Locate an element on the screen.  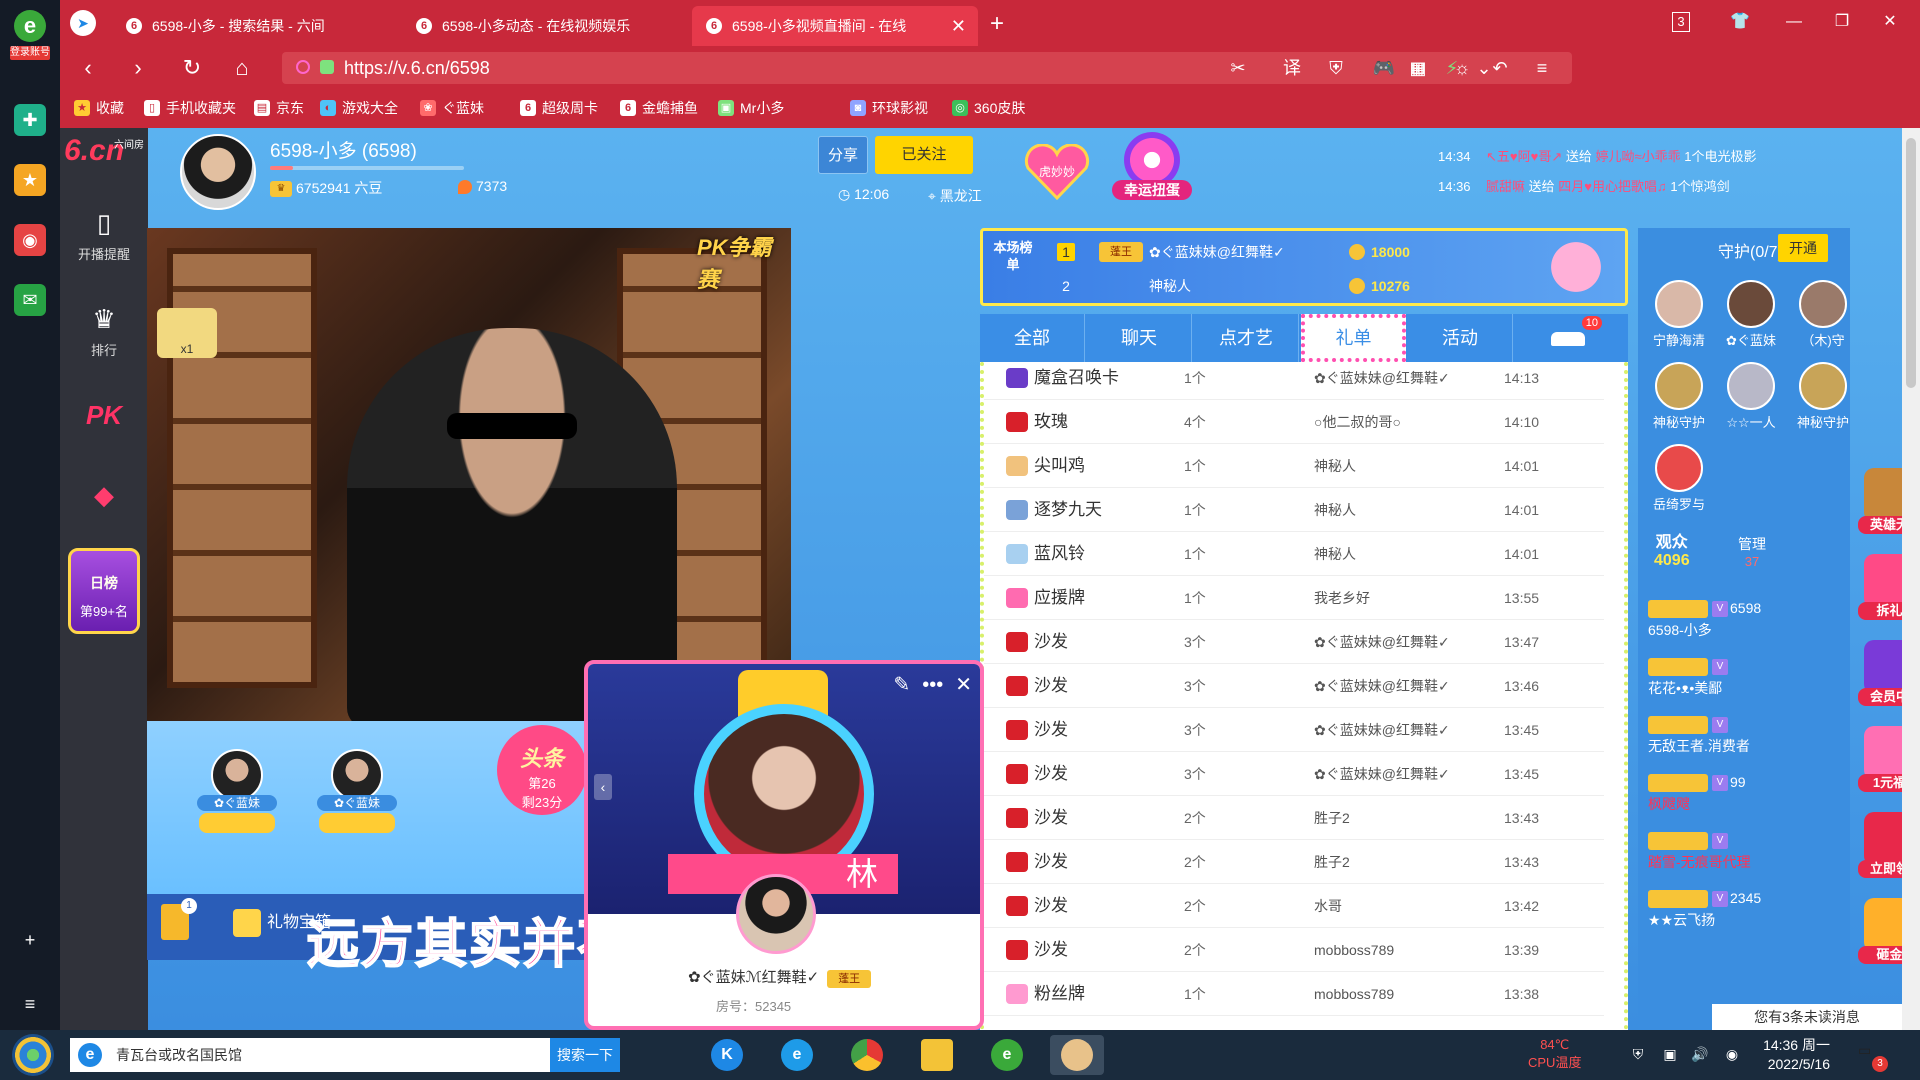
promo-item: 1元福利 is located at coordinates (1880, 759).